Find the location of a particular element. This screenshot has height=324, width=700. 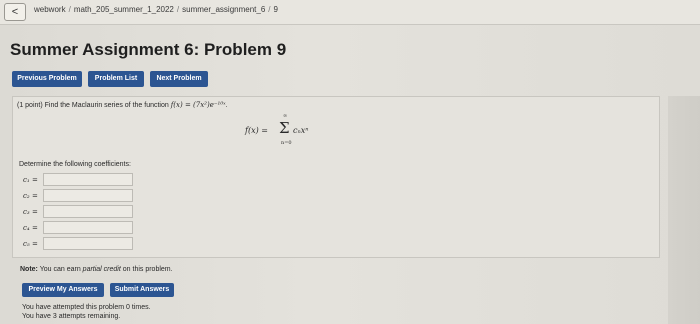

attempts-remaining-text: You have 3 attempts remaining. is located at coordinates (71, 316).